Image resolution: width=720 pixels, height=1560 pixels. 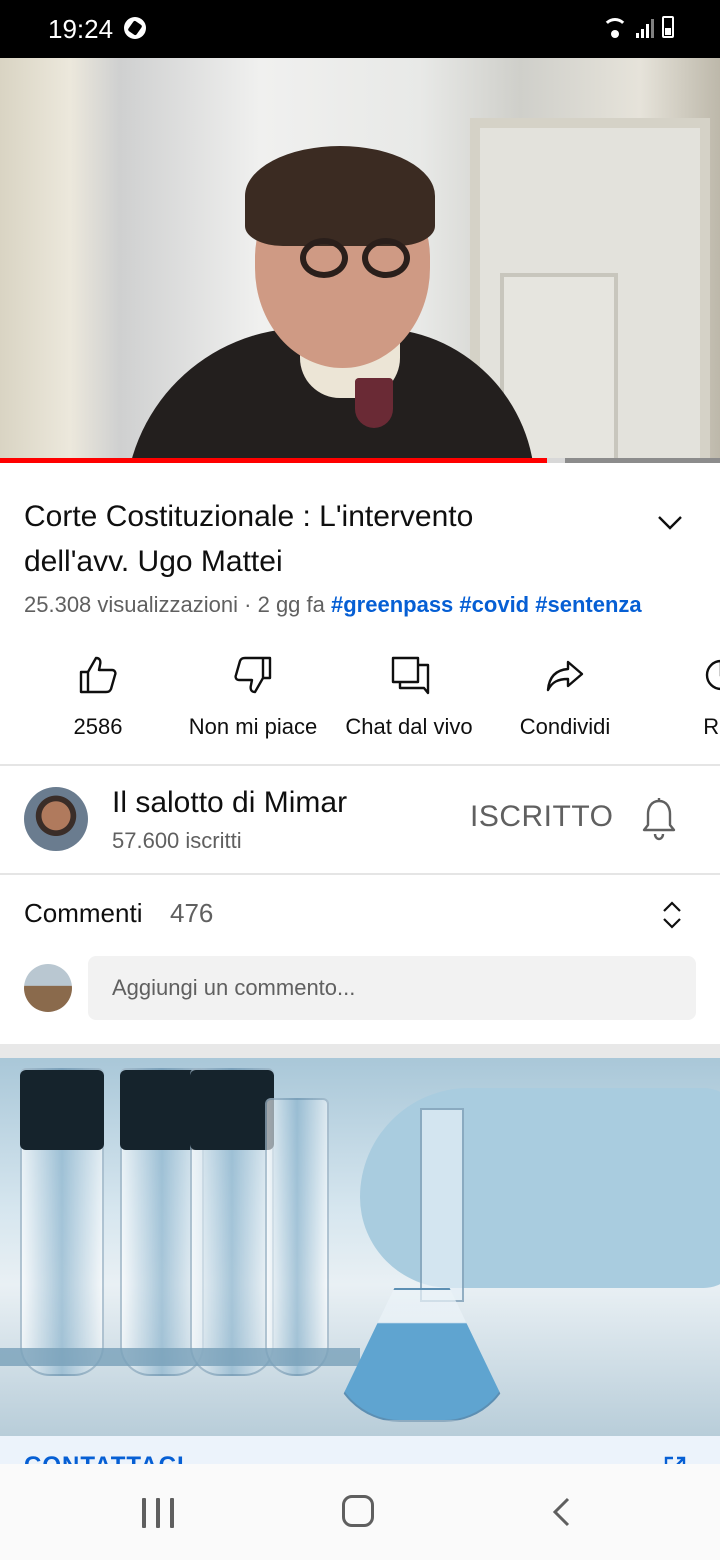 I want to click on like-button: 2586, so click(x=98, y=690).